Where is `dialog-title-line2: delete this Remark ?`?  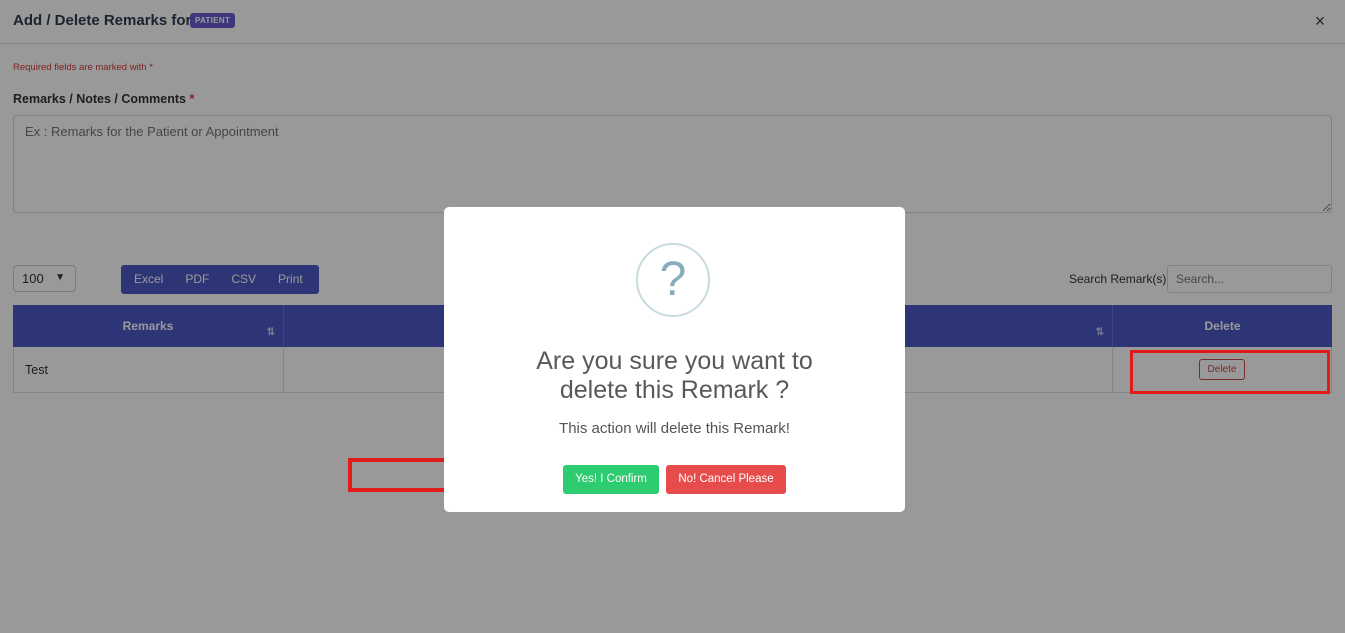 dialog-title-line2: delete this Remark ? is located at coordinates (674, 390).